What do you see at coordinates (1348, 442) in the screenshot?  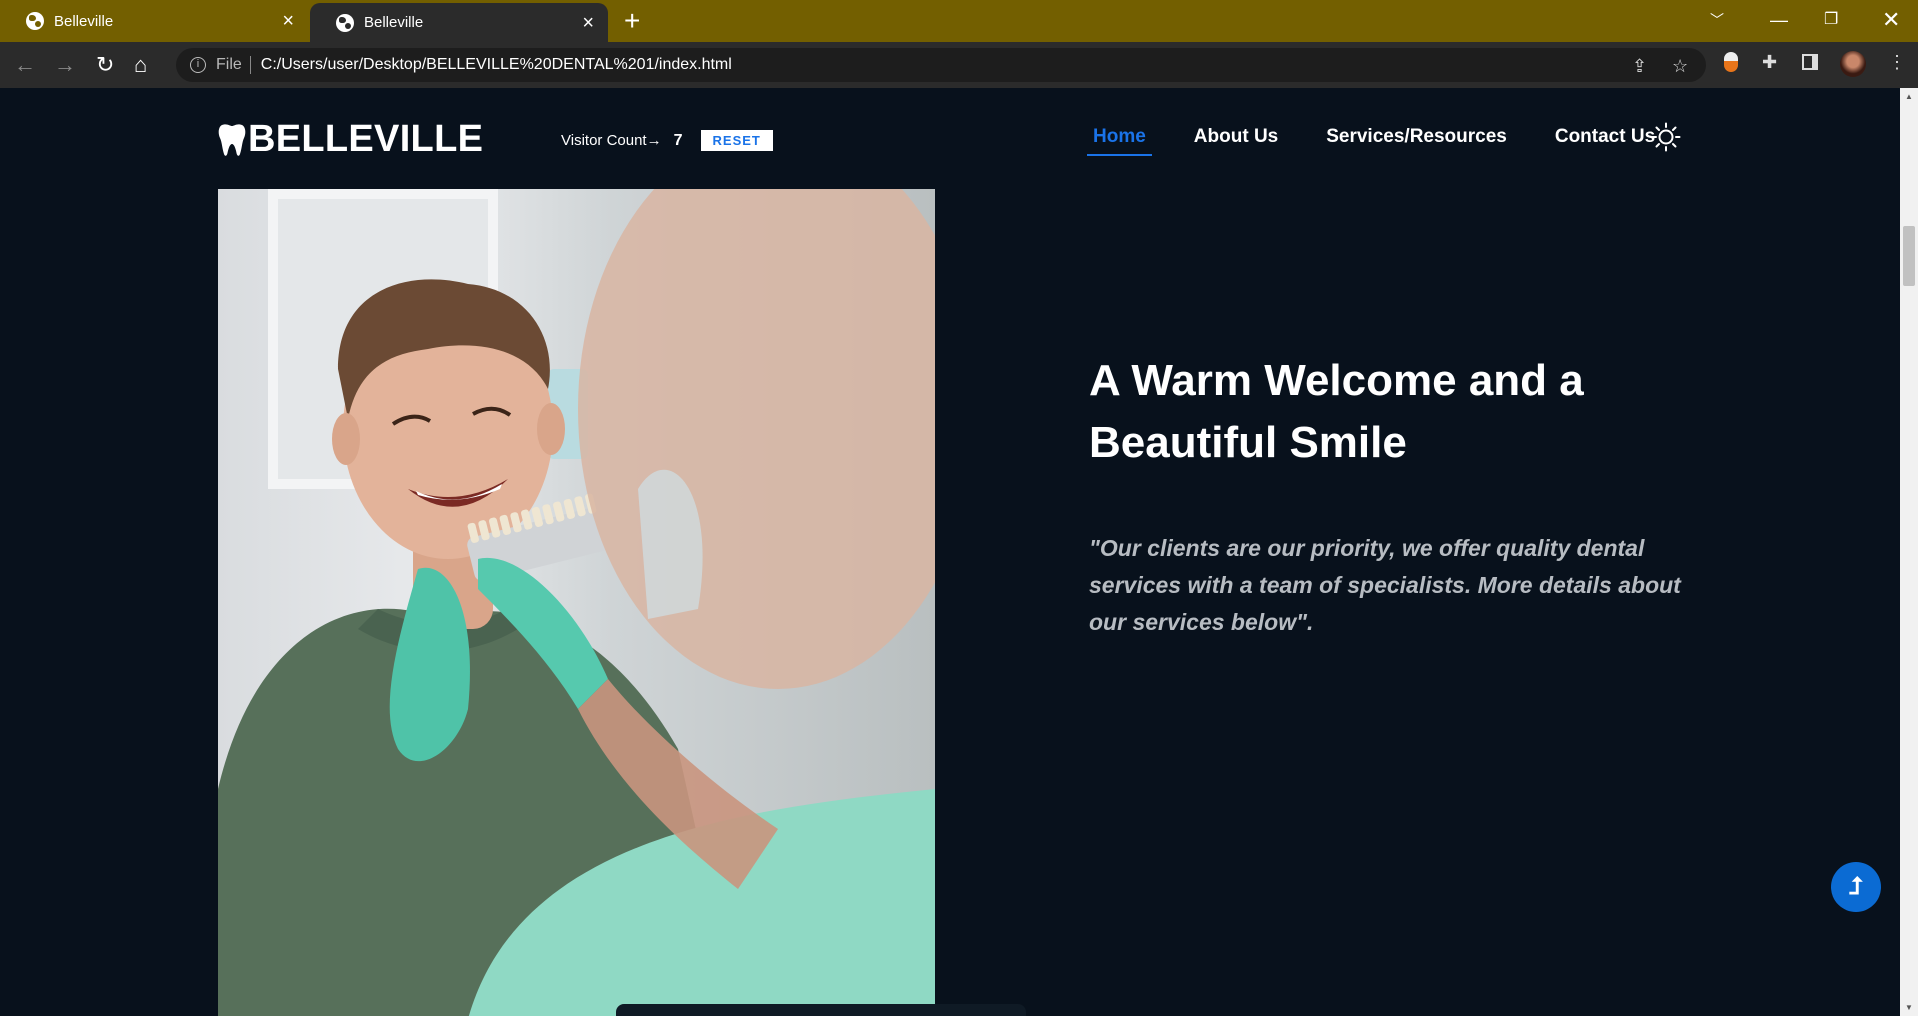 I see `headline-bold-smile: Smile` at bounding box center [1348, 442].